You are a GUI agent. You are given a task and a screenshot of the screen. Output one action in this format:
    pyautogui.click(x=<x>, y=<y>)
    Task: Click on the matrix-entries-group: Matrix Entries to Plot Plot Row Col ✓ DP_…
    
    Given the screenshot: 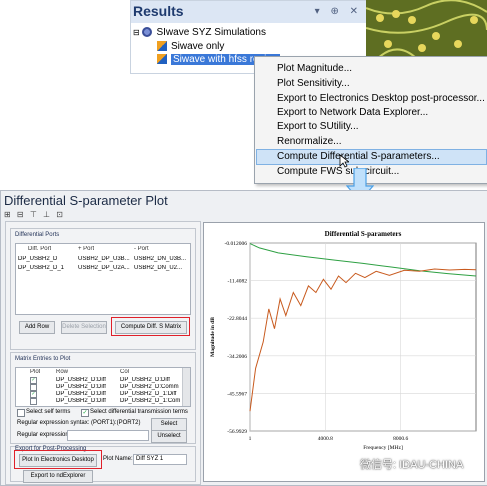 What is the action you would take?
    pyautogui.click(x=103, y=398)
    